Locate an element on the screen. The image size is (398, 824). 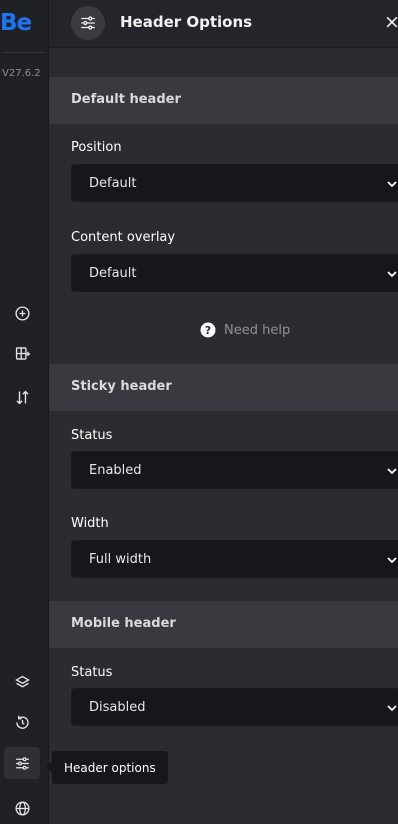
layers-button is located at coordinates (22, 682).